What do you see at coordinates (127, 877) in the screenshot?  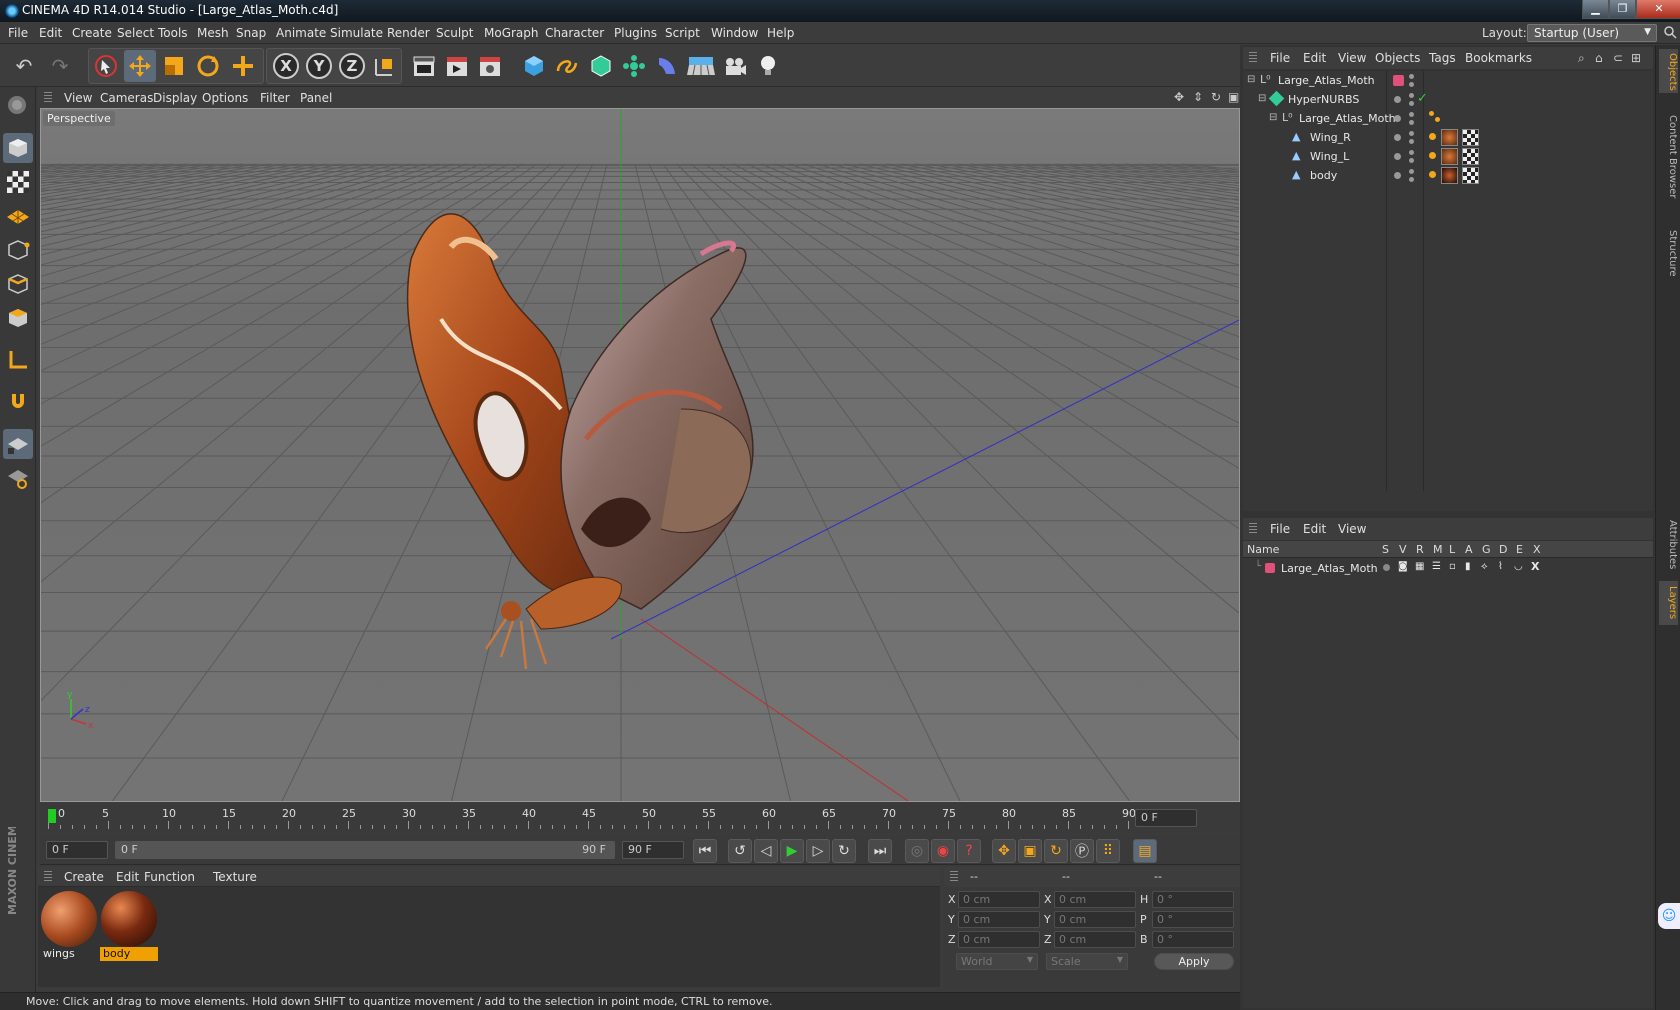 I see `material-menu-edit: Edit` at bounding box center [127, 877].